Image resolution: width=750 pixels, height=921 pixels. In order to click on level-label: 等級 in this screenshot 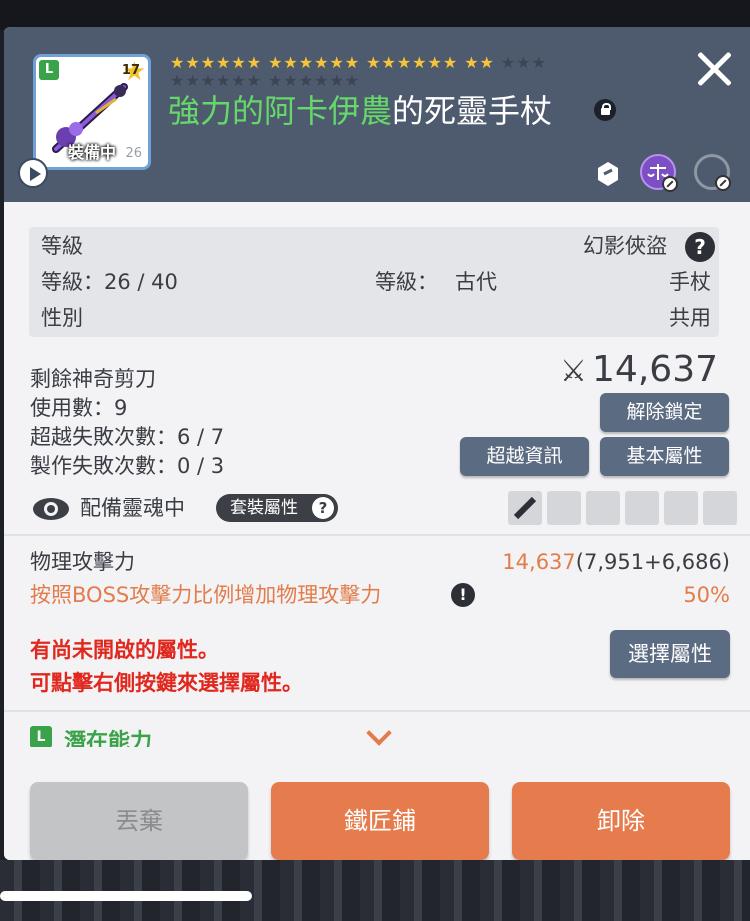, I will do `click(62, 246)`.